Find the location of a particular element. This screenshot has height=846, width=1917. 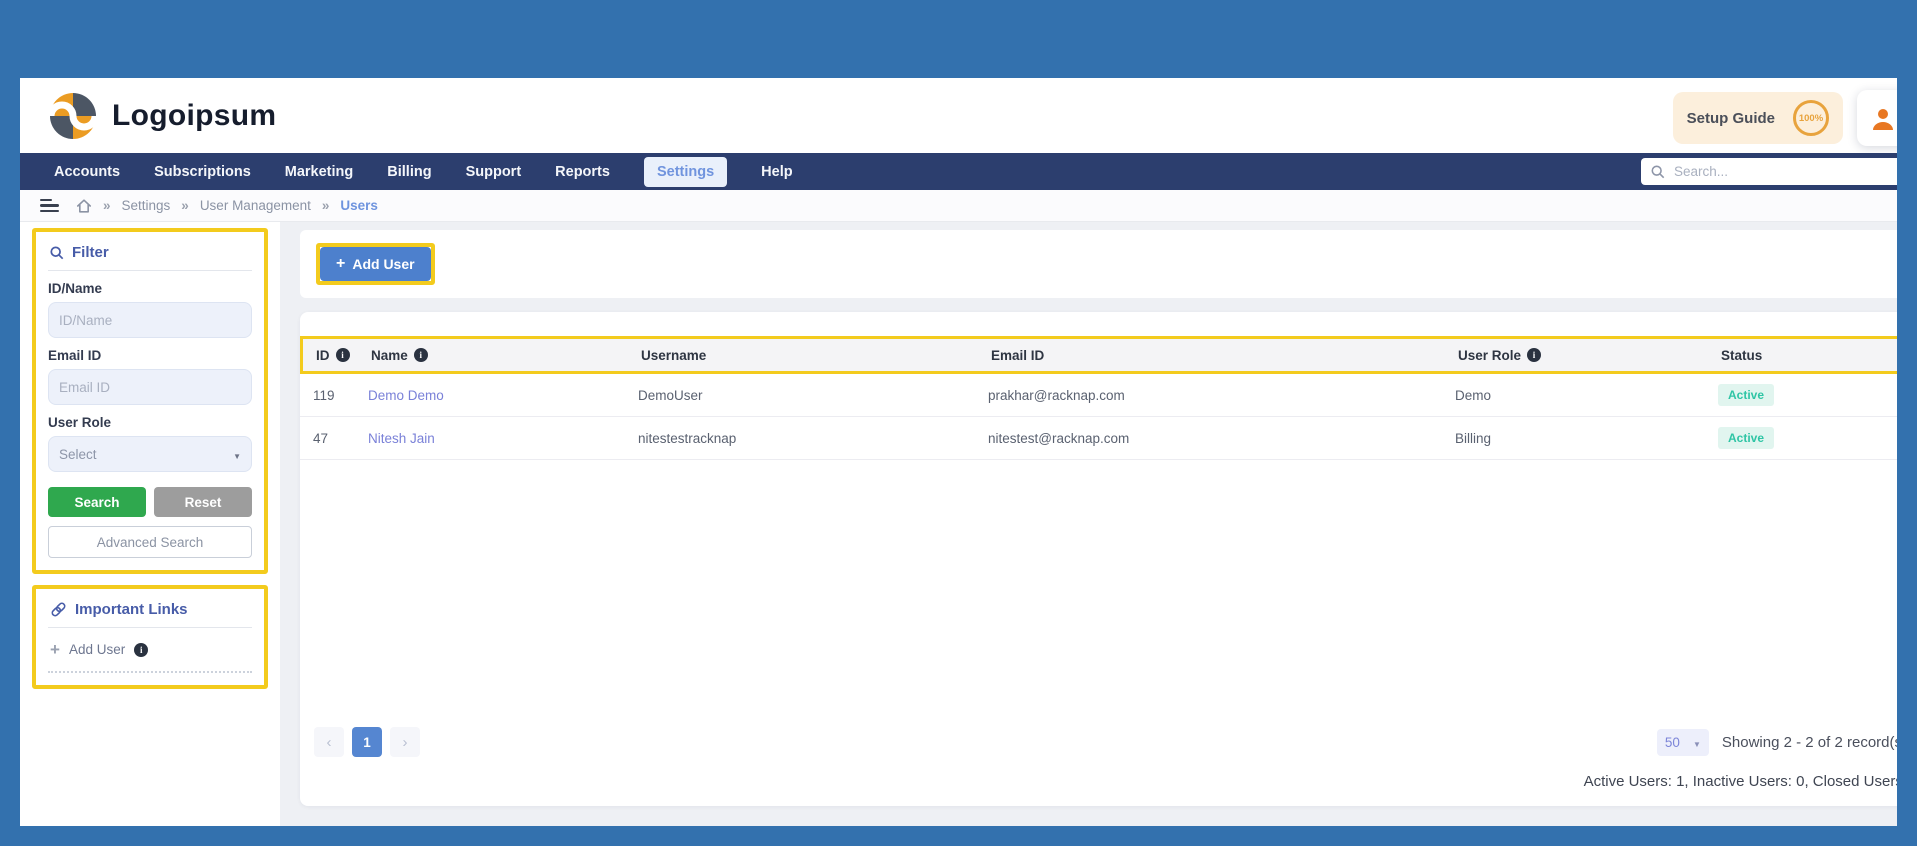

user-name-link: Demo Demo is located at coordinates (406, 395).